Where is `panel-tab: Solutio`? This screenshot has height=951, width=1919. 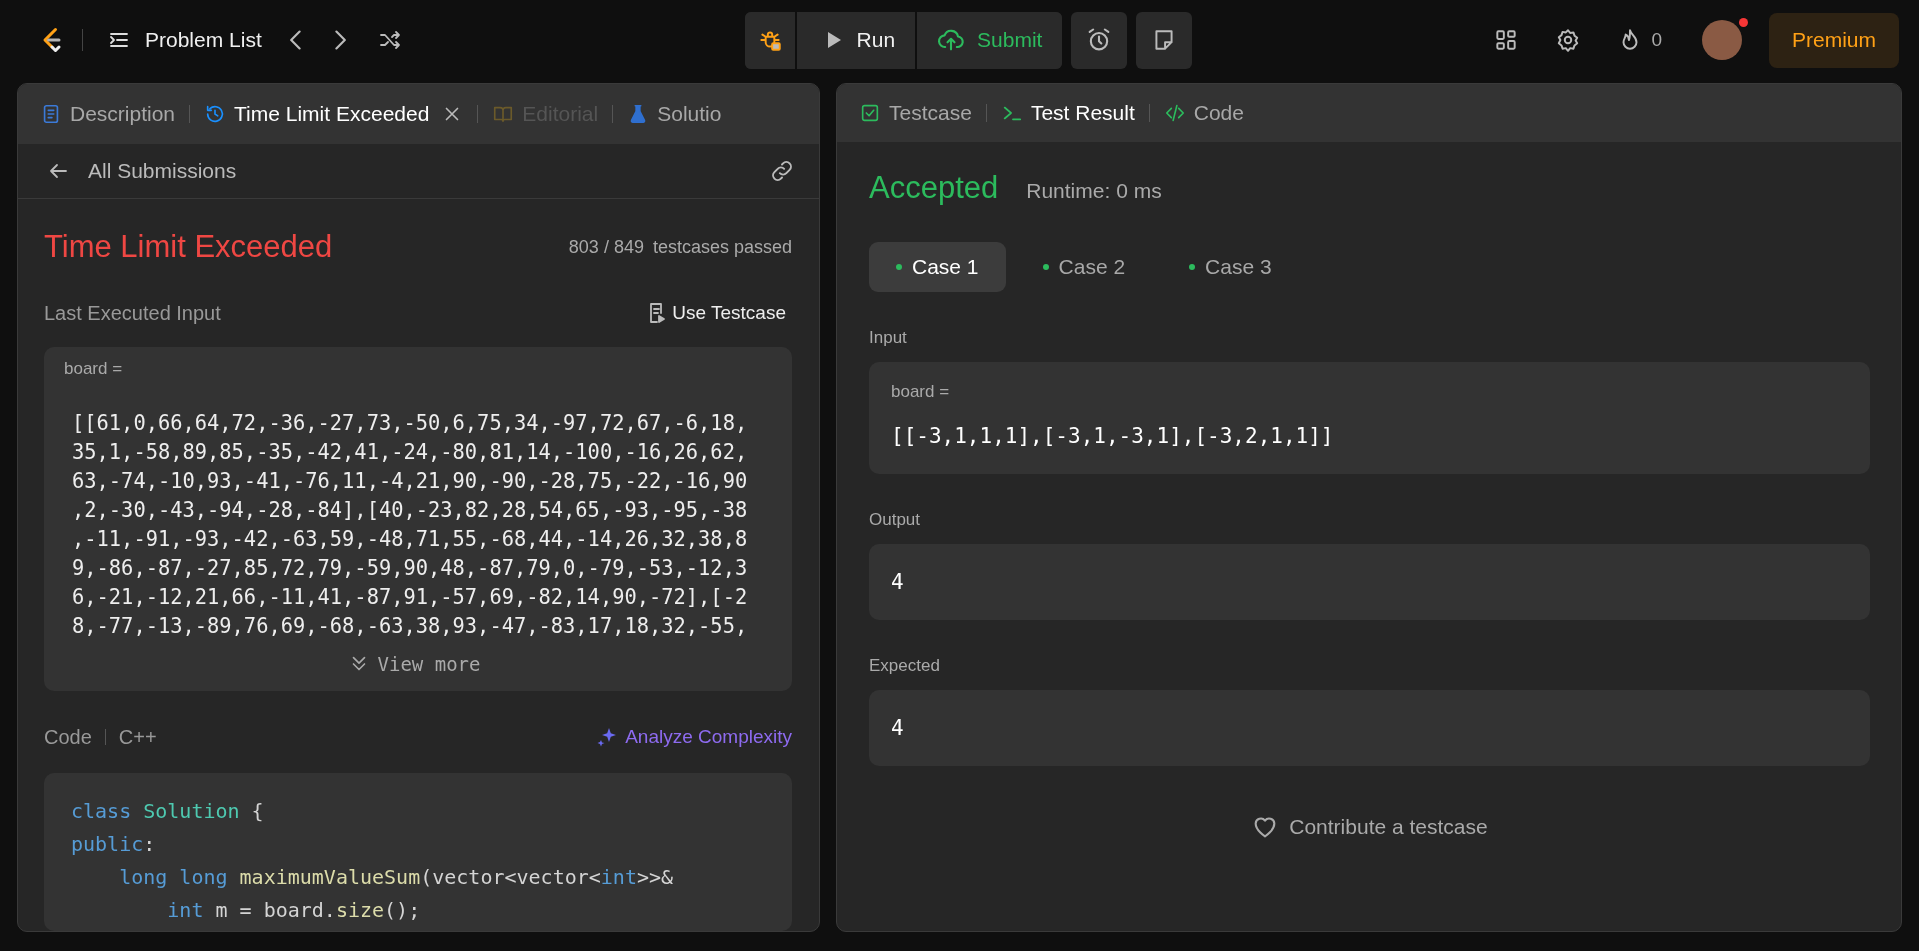
panel-tab: Solutio is located at coordinates (674, 114).